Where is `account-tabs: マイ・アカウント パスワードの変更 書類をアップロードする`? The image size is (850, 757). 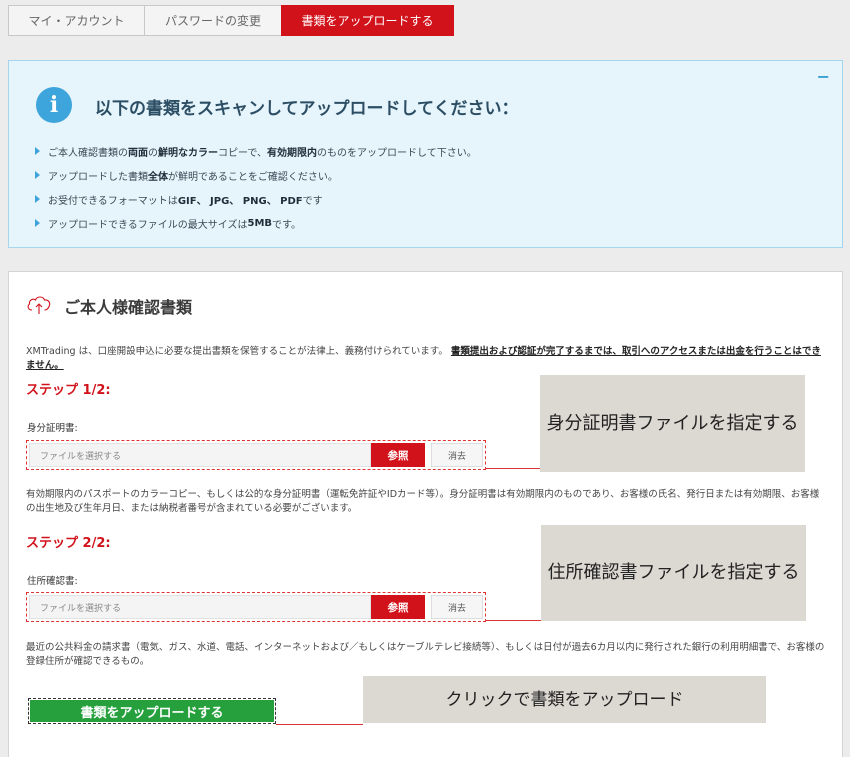 account-tabs: マイ・アカウント パスワードの変更 書類をアップロードする is located at coordinates (231, 20).